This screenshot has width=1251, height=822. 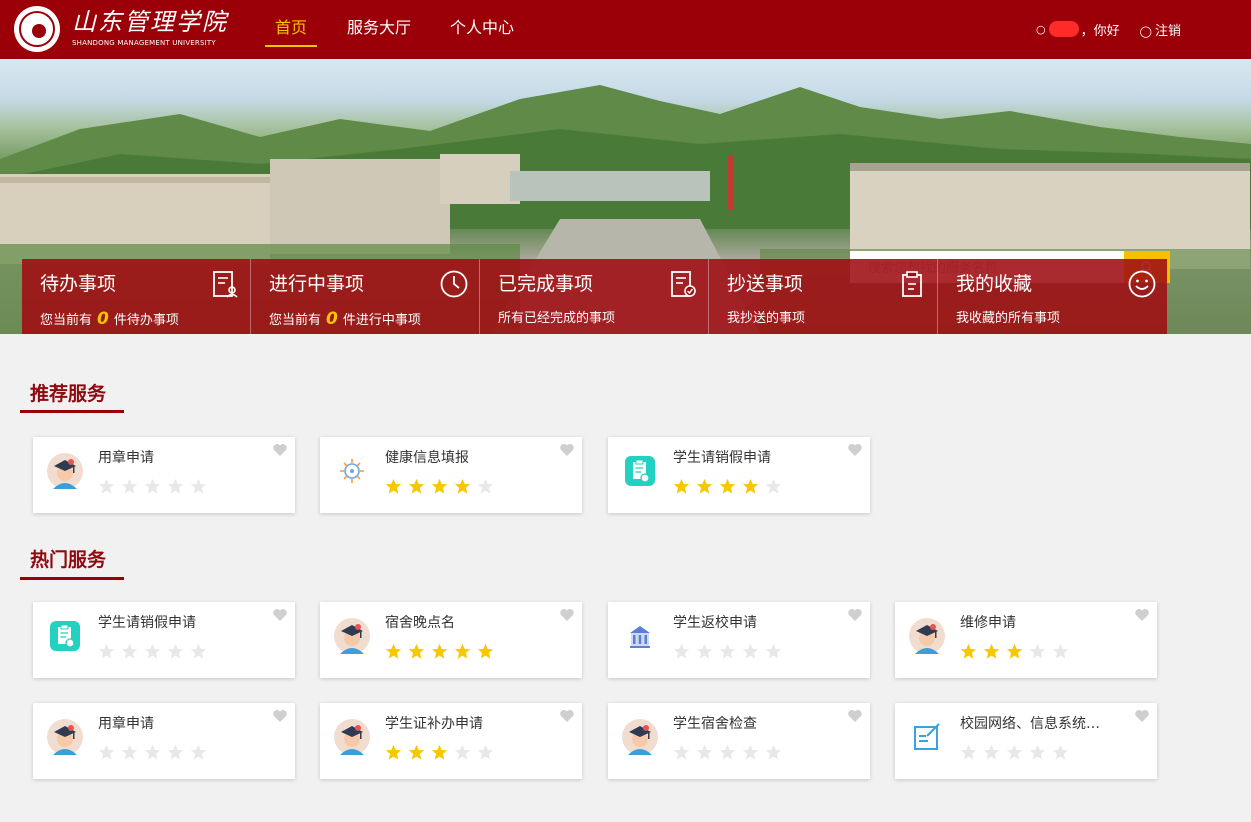 I want to click on service-card: 学生证补办申请, so click(x=451, y=741).